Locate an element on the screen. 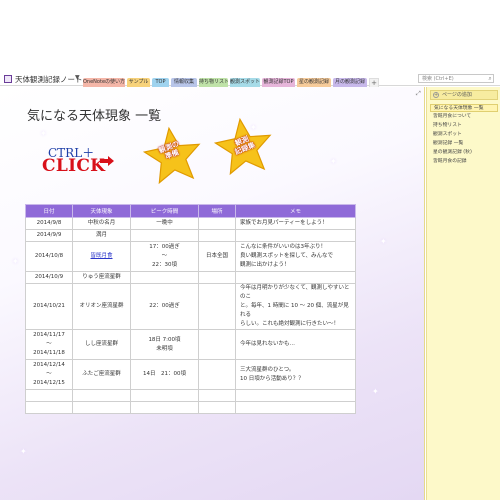  table-row: 2014/10/9 りゅう座流星群 is located at coordinates (190, 277).